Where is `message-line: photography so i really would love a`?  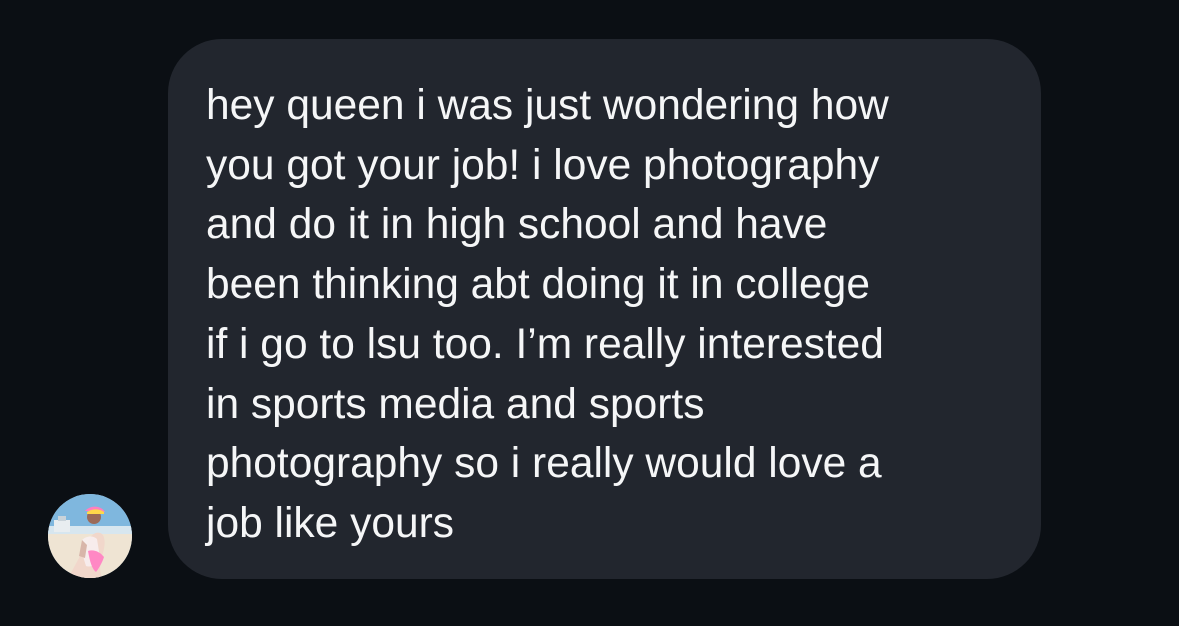 message-line: photography so i really would love a is located at coordinates (544, 464).